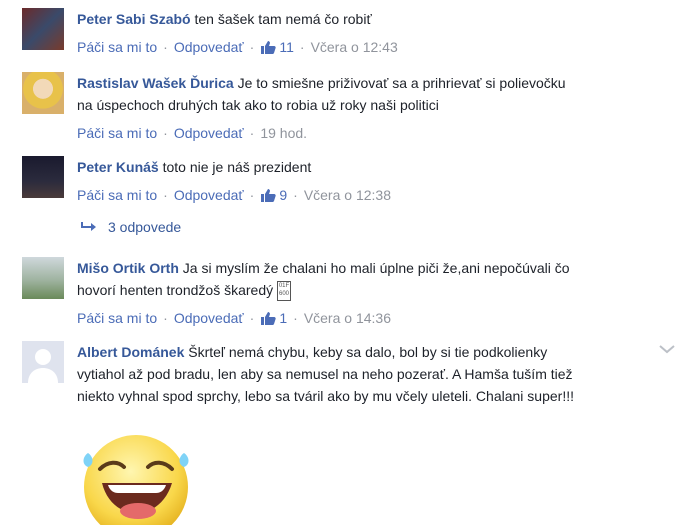  Describe the element at coordinates (284, 291) in the screenshot. I see `missing-emoji-glyph-icon: 01F 600` at that location.